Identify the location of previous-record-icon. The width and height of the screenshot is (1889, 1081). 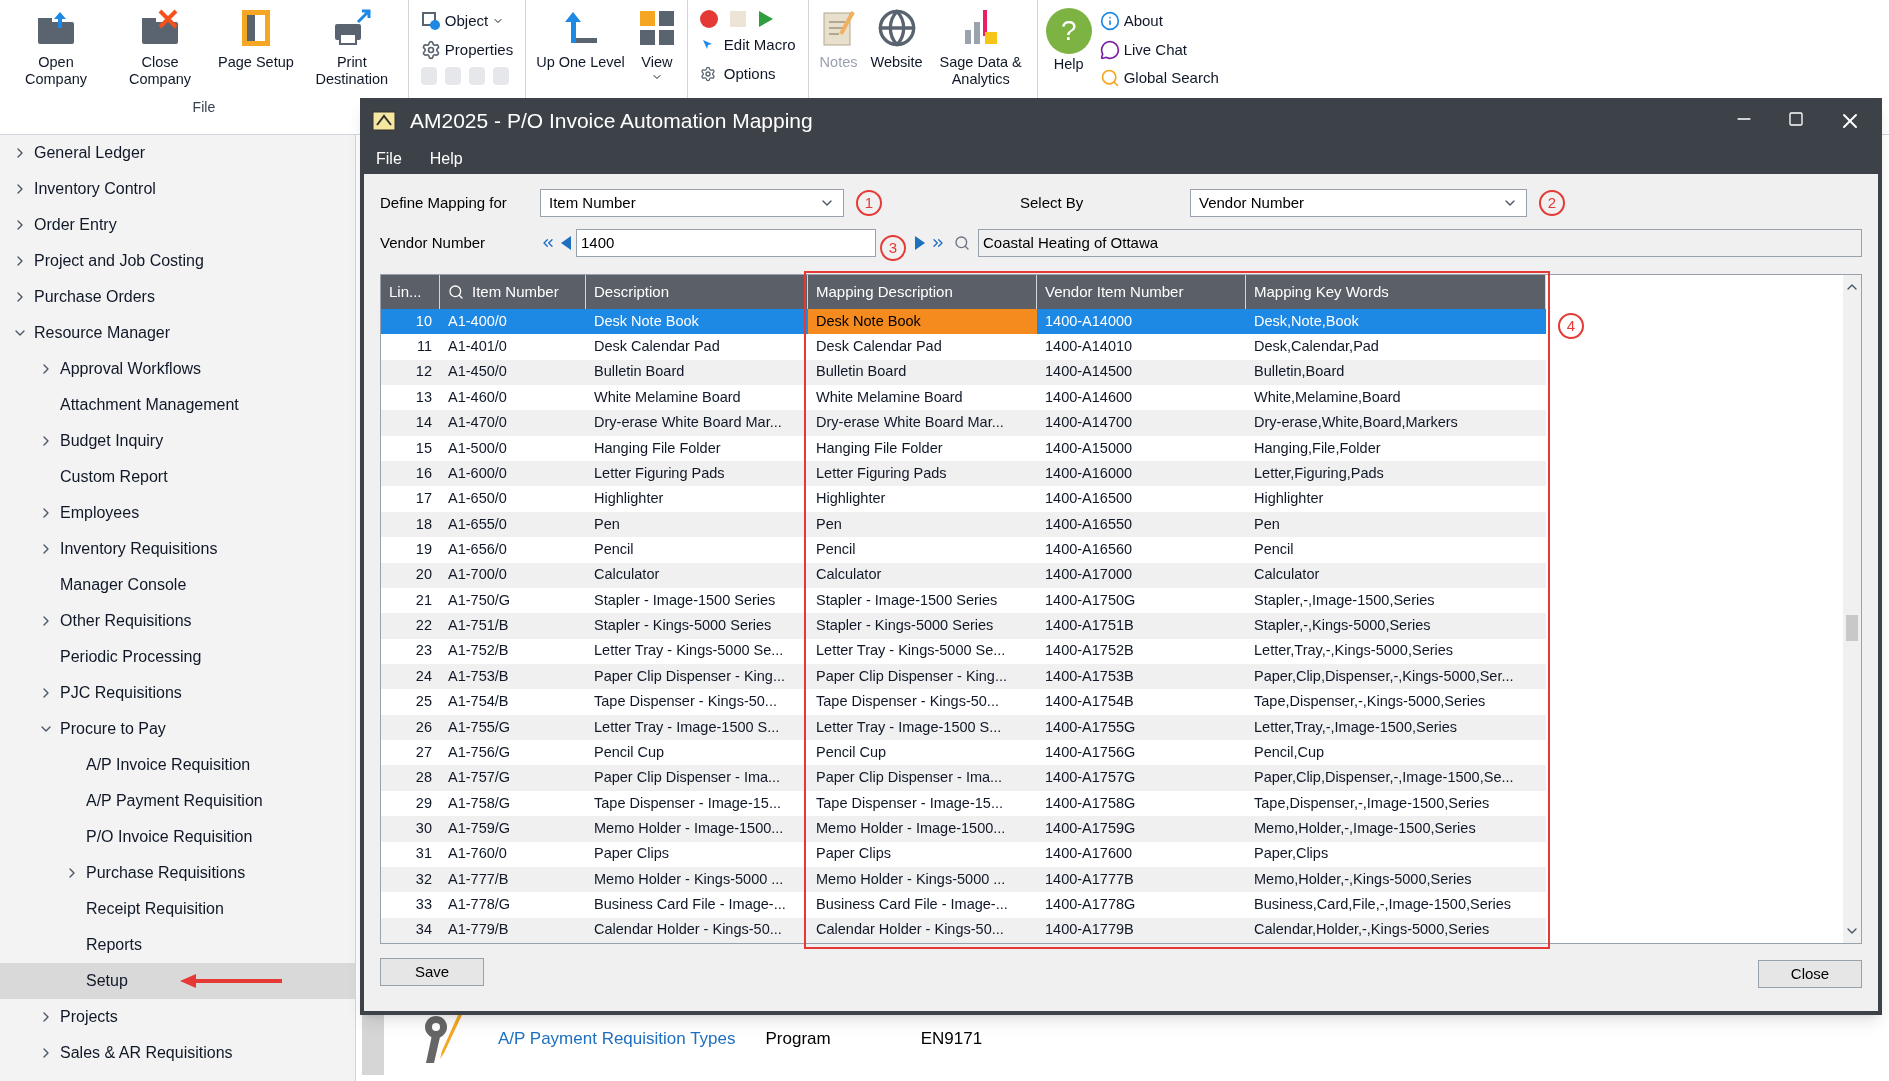
(566, 243).